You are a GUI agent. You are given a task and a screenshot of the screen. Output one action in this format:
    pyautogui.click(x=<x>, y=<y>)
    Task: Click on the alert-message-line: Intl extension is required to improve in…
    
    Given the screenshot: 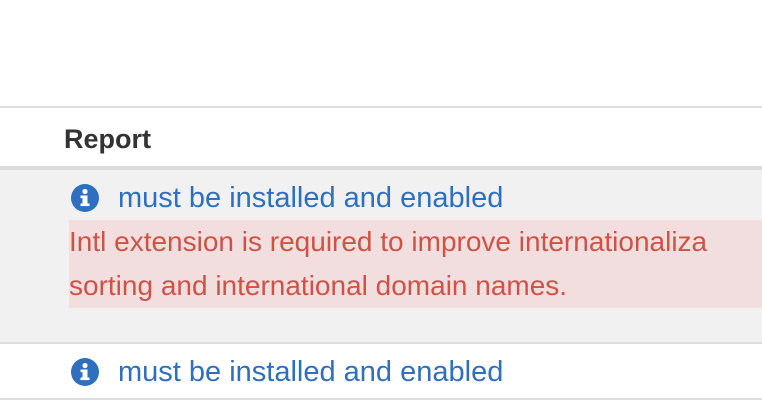 What is the action you would take?
    pyautogui.click(x=388, y=241)
    